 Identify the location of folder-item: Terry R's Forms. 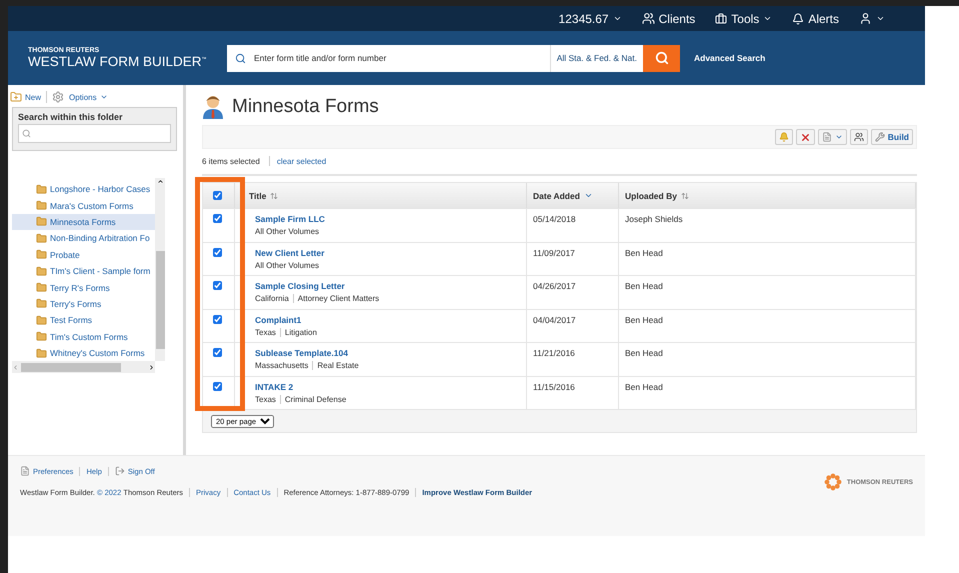
(83, 287).